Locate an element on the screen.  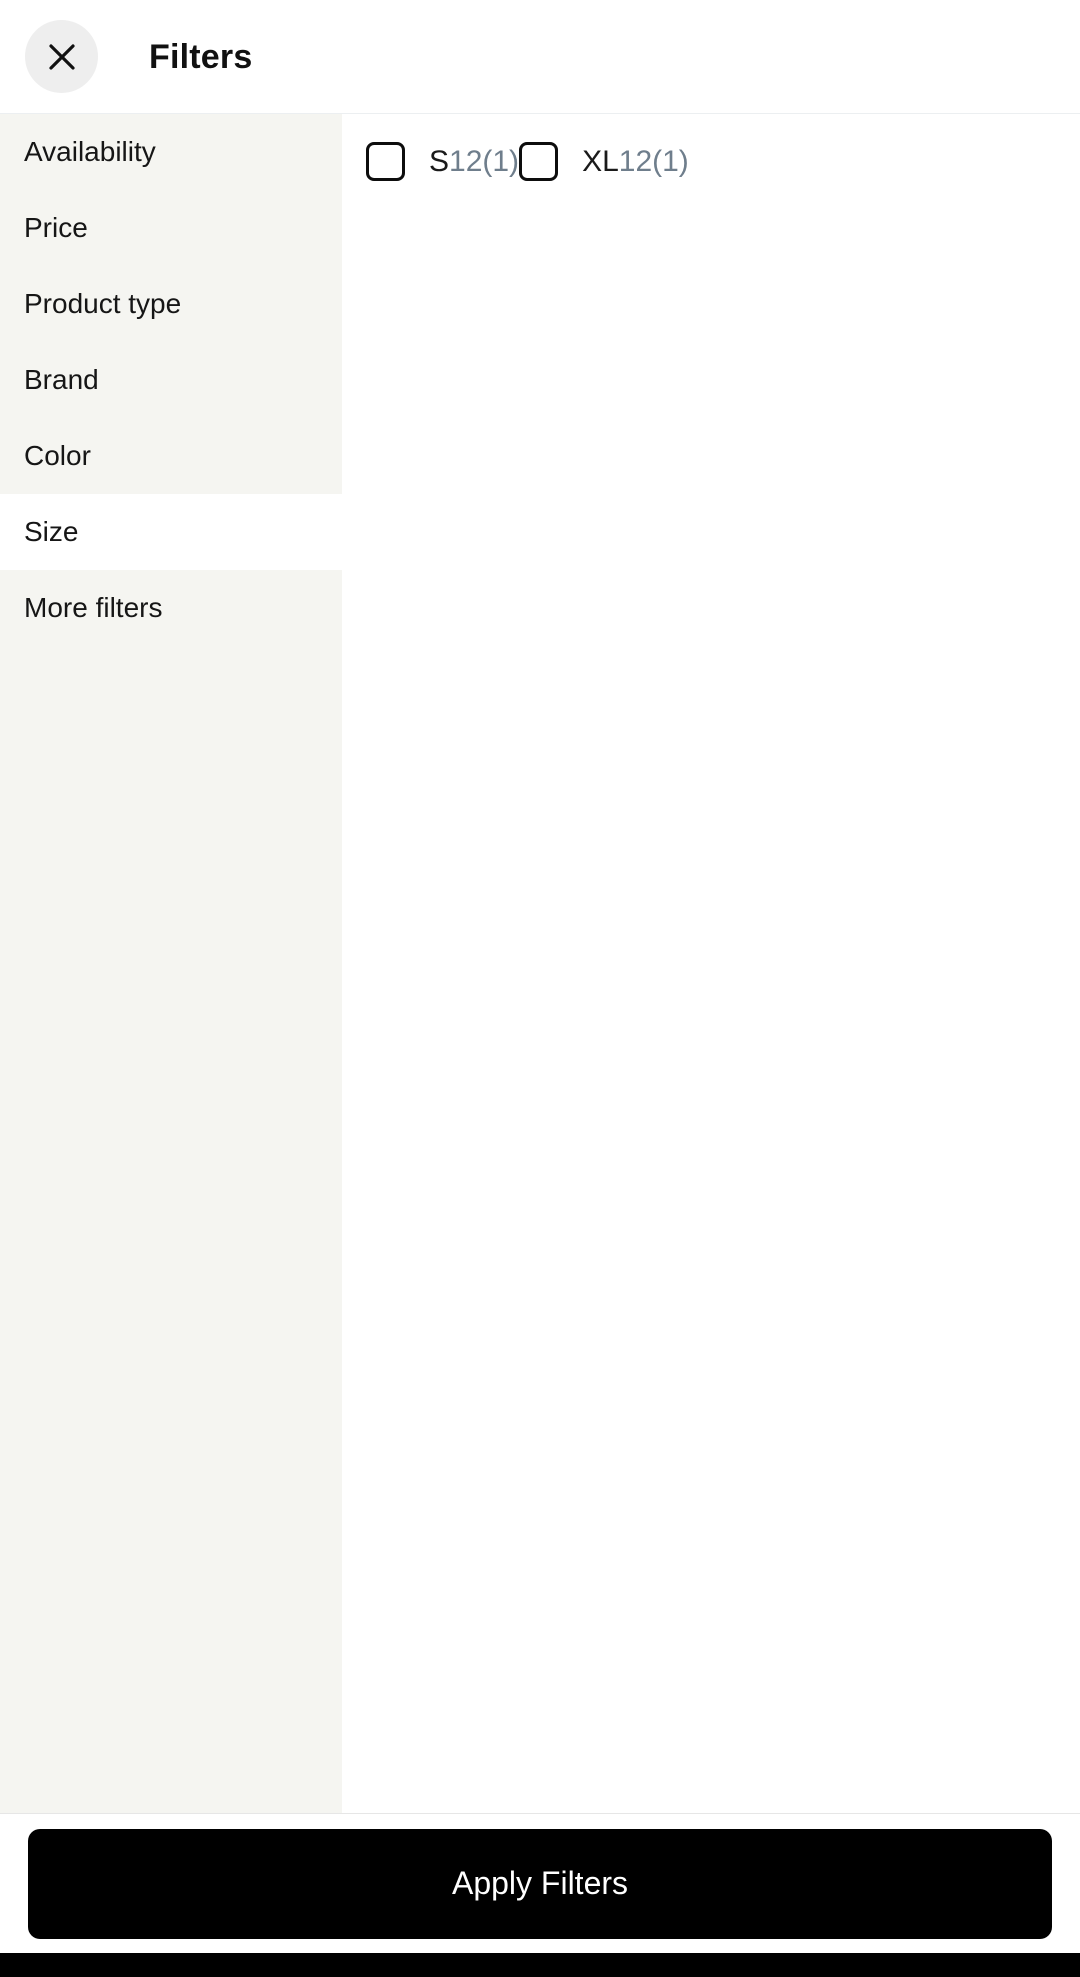
sidebar-item-price: Price is located at coordinates (171, 228).